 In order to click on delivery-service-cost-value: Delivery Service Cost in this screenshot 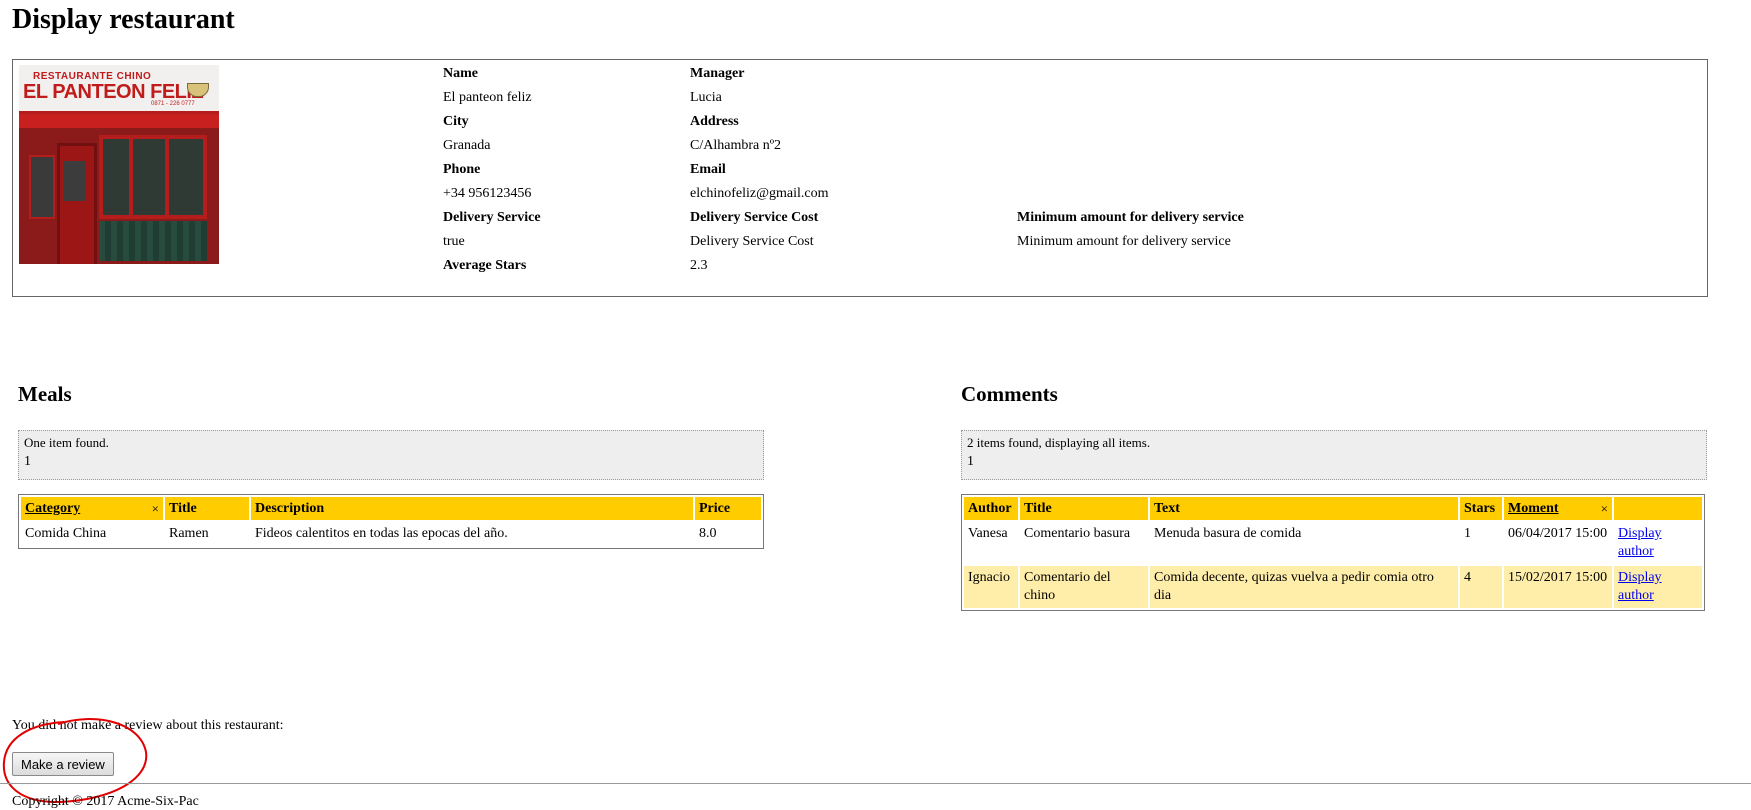, I will do `click(752, 241)`.